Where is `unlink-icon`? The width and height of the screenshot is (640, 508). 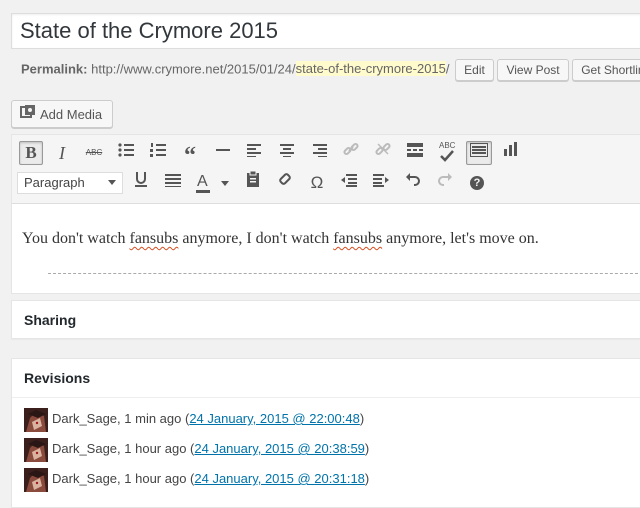
unlink-icon is located at coordinates (383, 153).